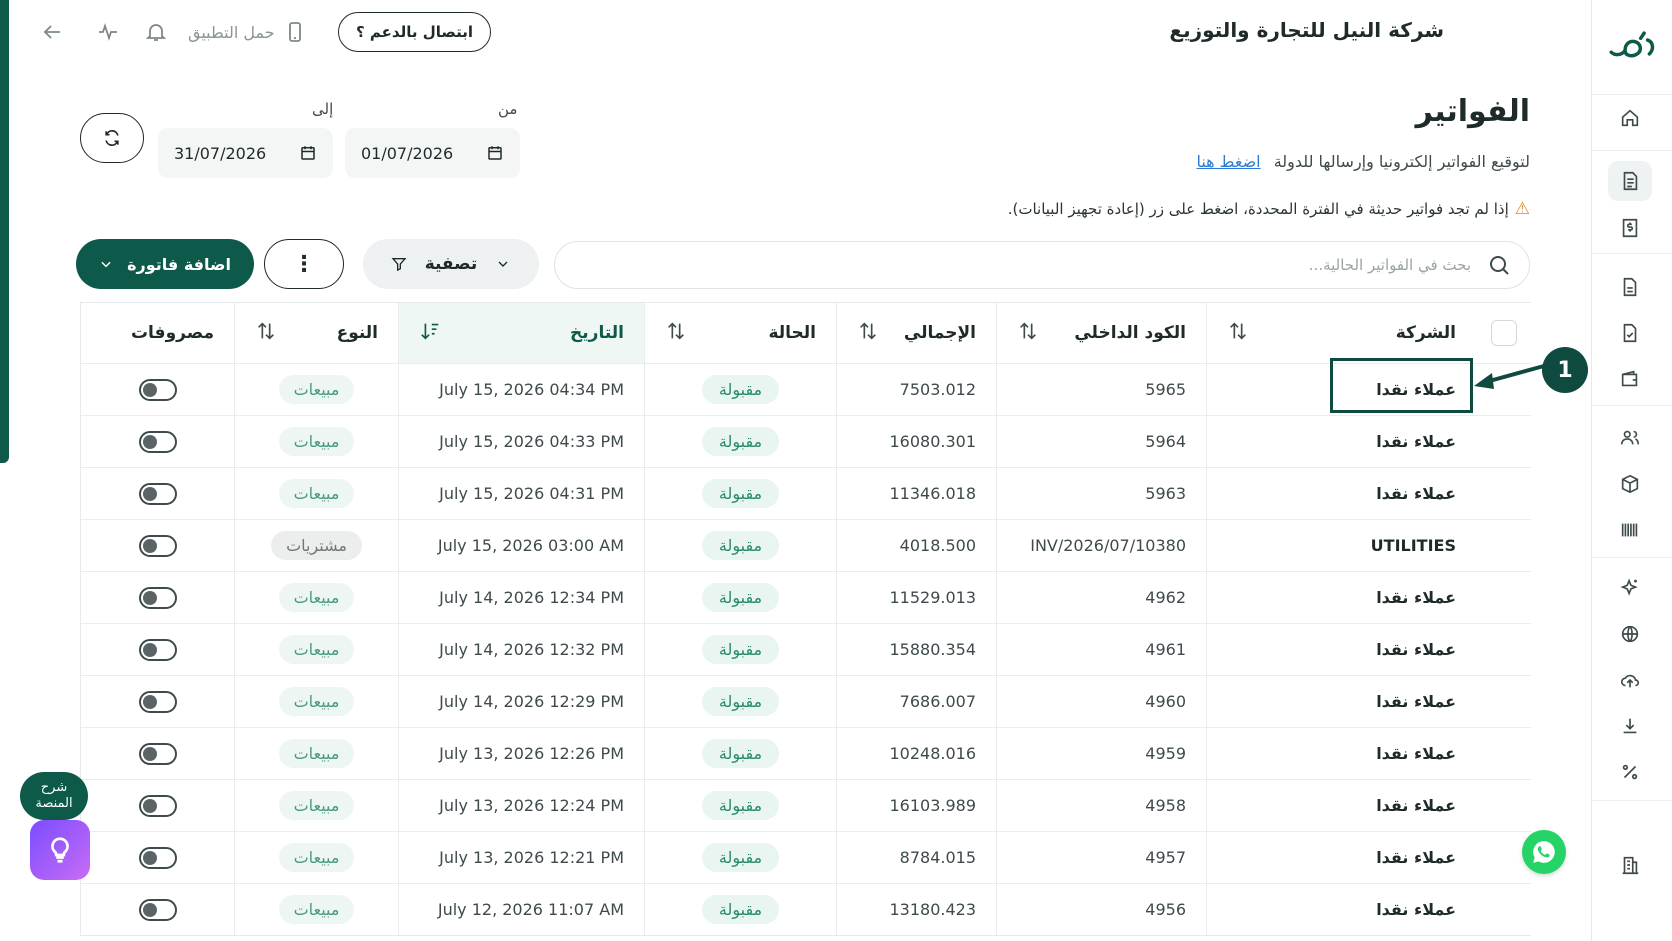  I want to click on sort-desc-icon, so click(430, 333).